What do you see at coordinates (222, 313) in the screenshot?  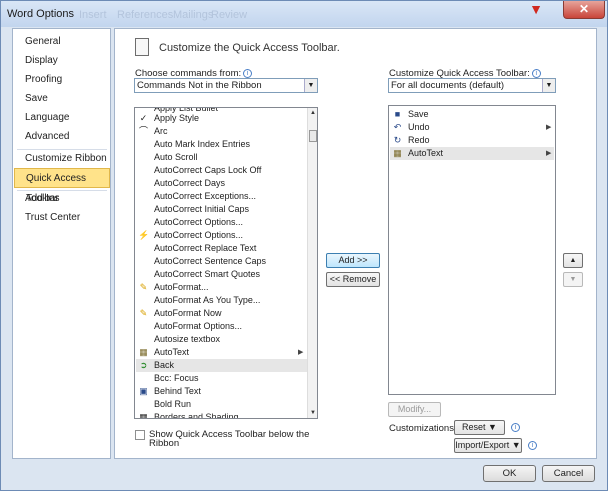 I see `list-item: ✎ AutoFormat Now` at bounding box center [222, 313].